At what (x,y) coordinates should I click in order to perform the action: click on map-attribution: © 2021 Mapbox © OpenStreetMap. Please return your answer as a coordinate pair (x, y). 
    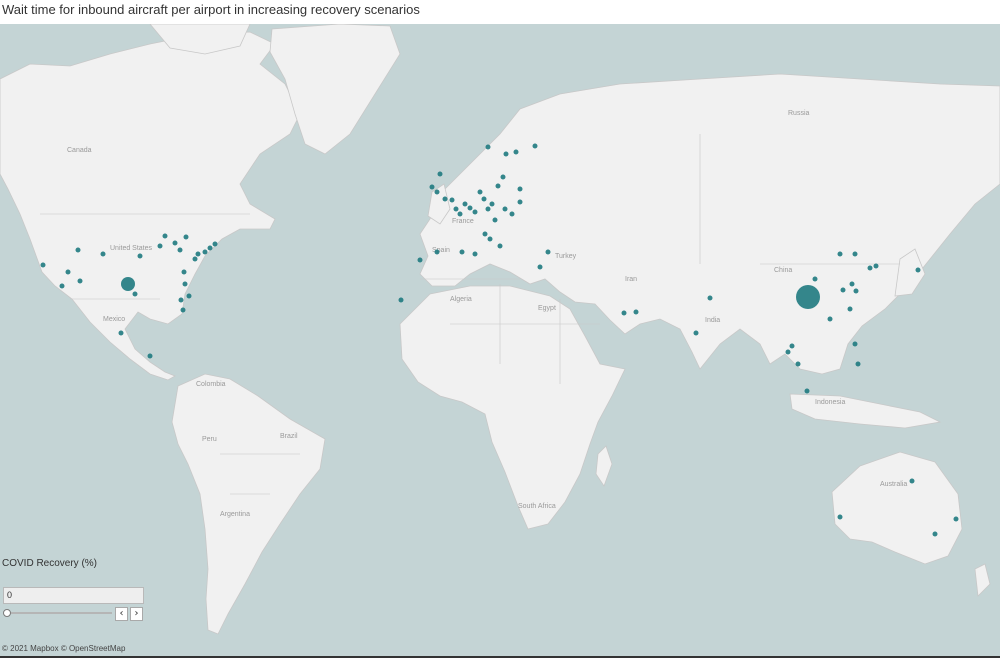
    Looking at the image, I should click on (63, 648).